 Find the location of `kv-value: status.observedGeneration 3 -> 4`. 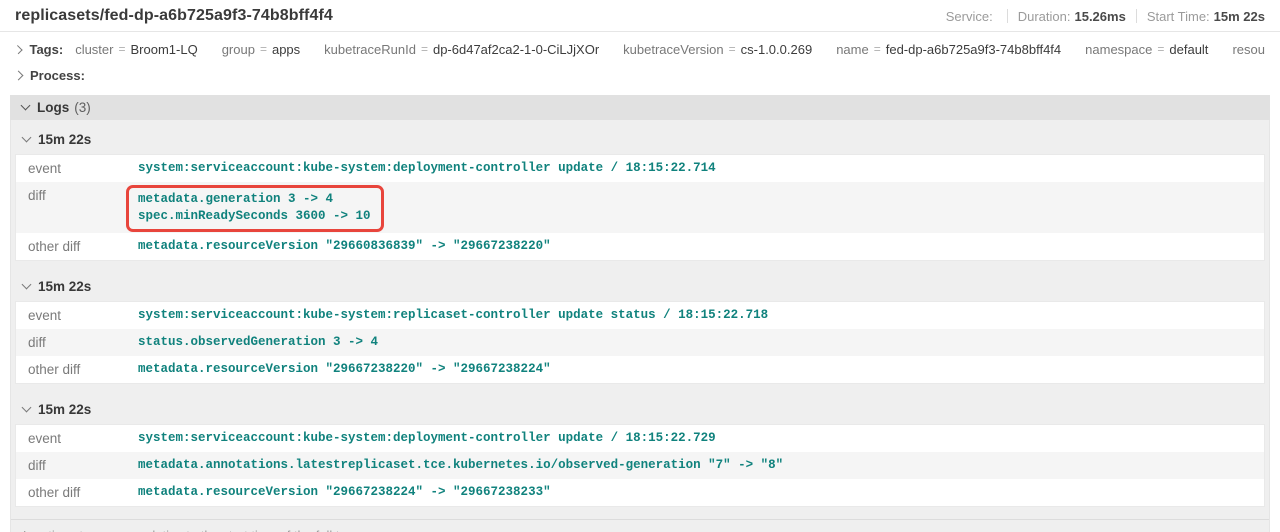

kv-value: status.observedGeneration 3 -> 4 is located at coordinates (258, 342).